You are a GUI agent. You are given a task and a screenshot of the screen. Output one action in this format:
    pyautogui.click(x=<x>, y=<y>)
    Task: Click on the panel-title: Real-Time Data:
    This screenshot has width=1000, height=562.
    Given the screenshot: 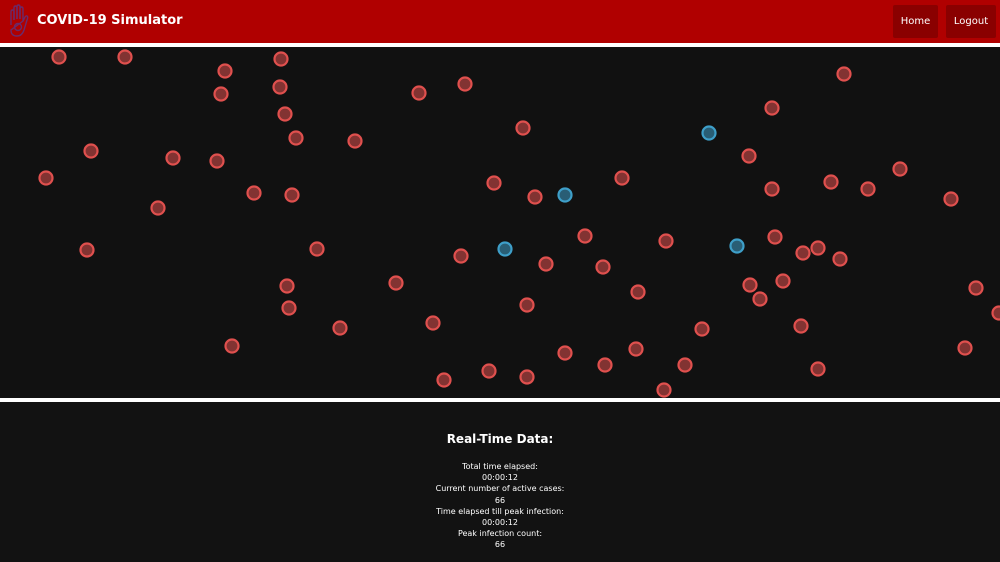 What is the action you would take?
    pyautogui.click(x=500, y=439)
    